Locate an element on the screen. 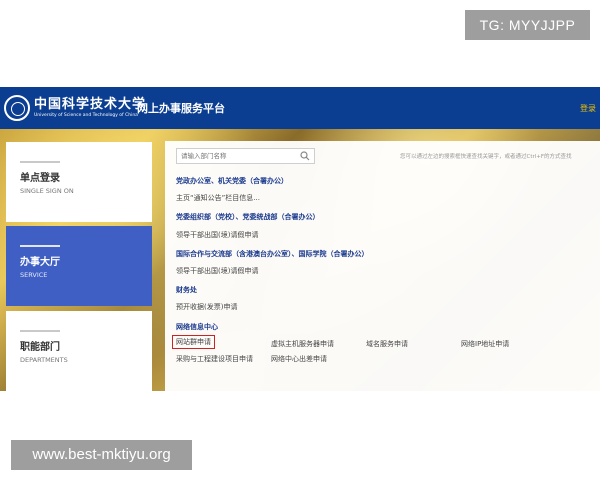  nav-label-en: SINGLE SIGN ON is located at coordinates (47, 191).